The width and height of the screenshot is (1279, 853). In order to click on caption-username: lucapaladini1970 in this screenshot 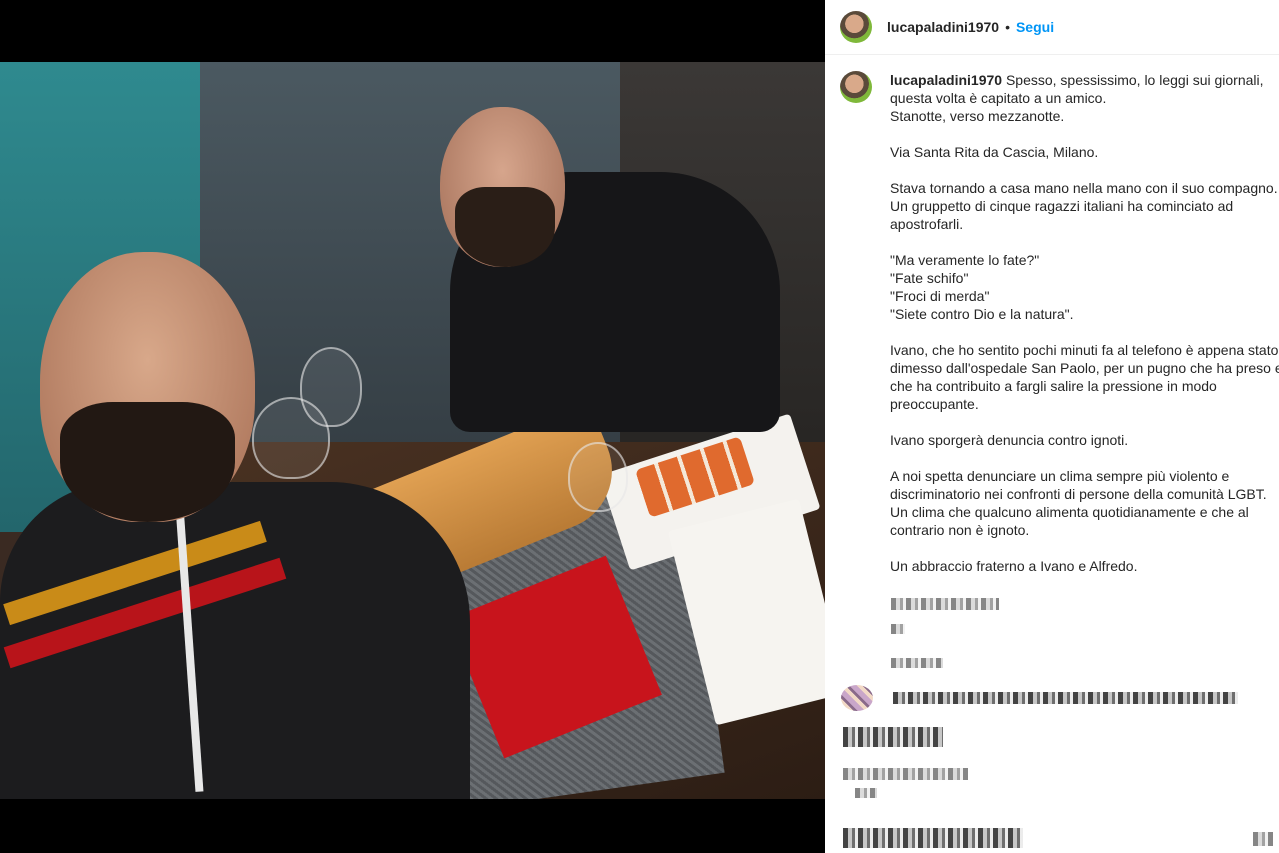, I will do `click(946, 80)`.